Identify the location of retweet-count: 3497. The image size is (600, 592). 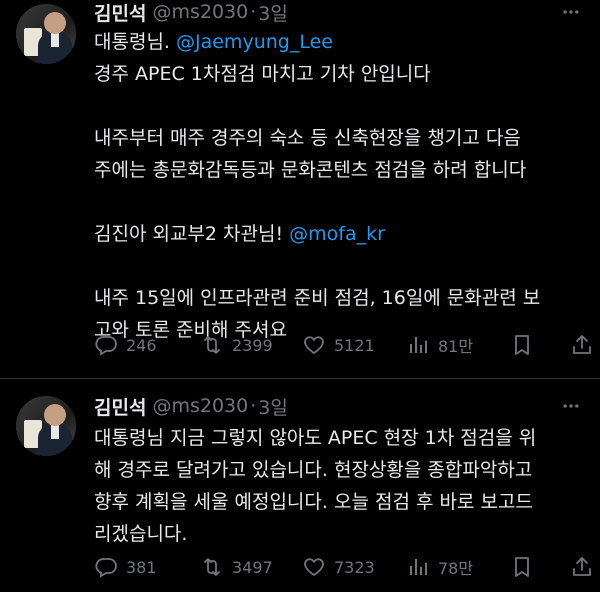
(252, 567).